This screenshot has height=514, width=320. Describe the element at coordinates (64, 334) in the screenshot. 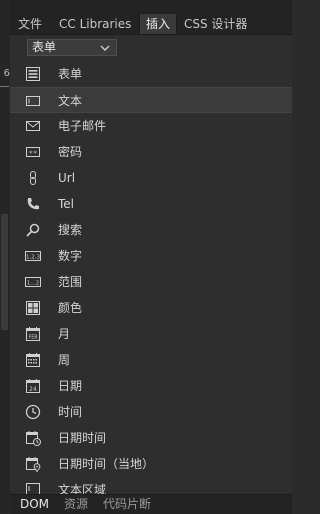

I see `item-label: 月` at that location.